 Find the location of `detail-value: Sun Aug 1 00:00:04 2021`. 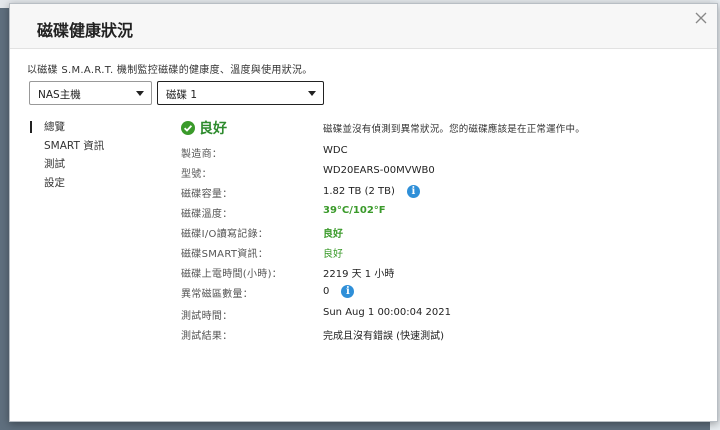

detail-value: Sun Aug 1 00:00:04 2021 is located at coordinates (387, 312).